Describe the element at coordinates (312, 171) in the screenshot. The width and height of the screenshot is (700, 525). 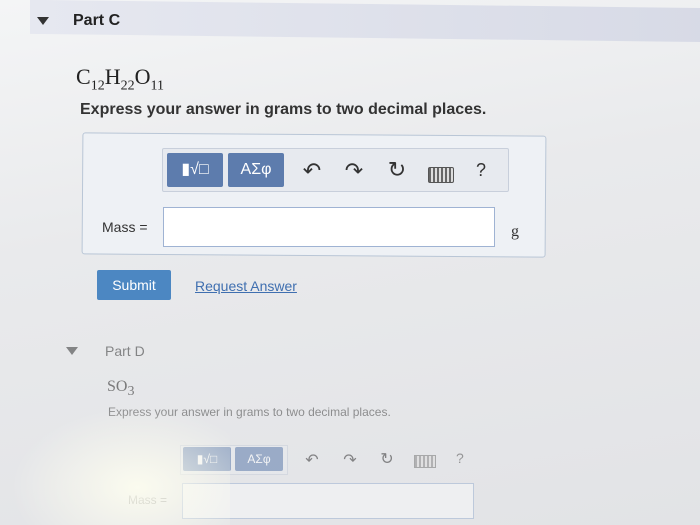
I see `undo-icon: ↶` at that location.